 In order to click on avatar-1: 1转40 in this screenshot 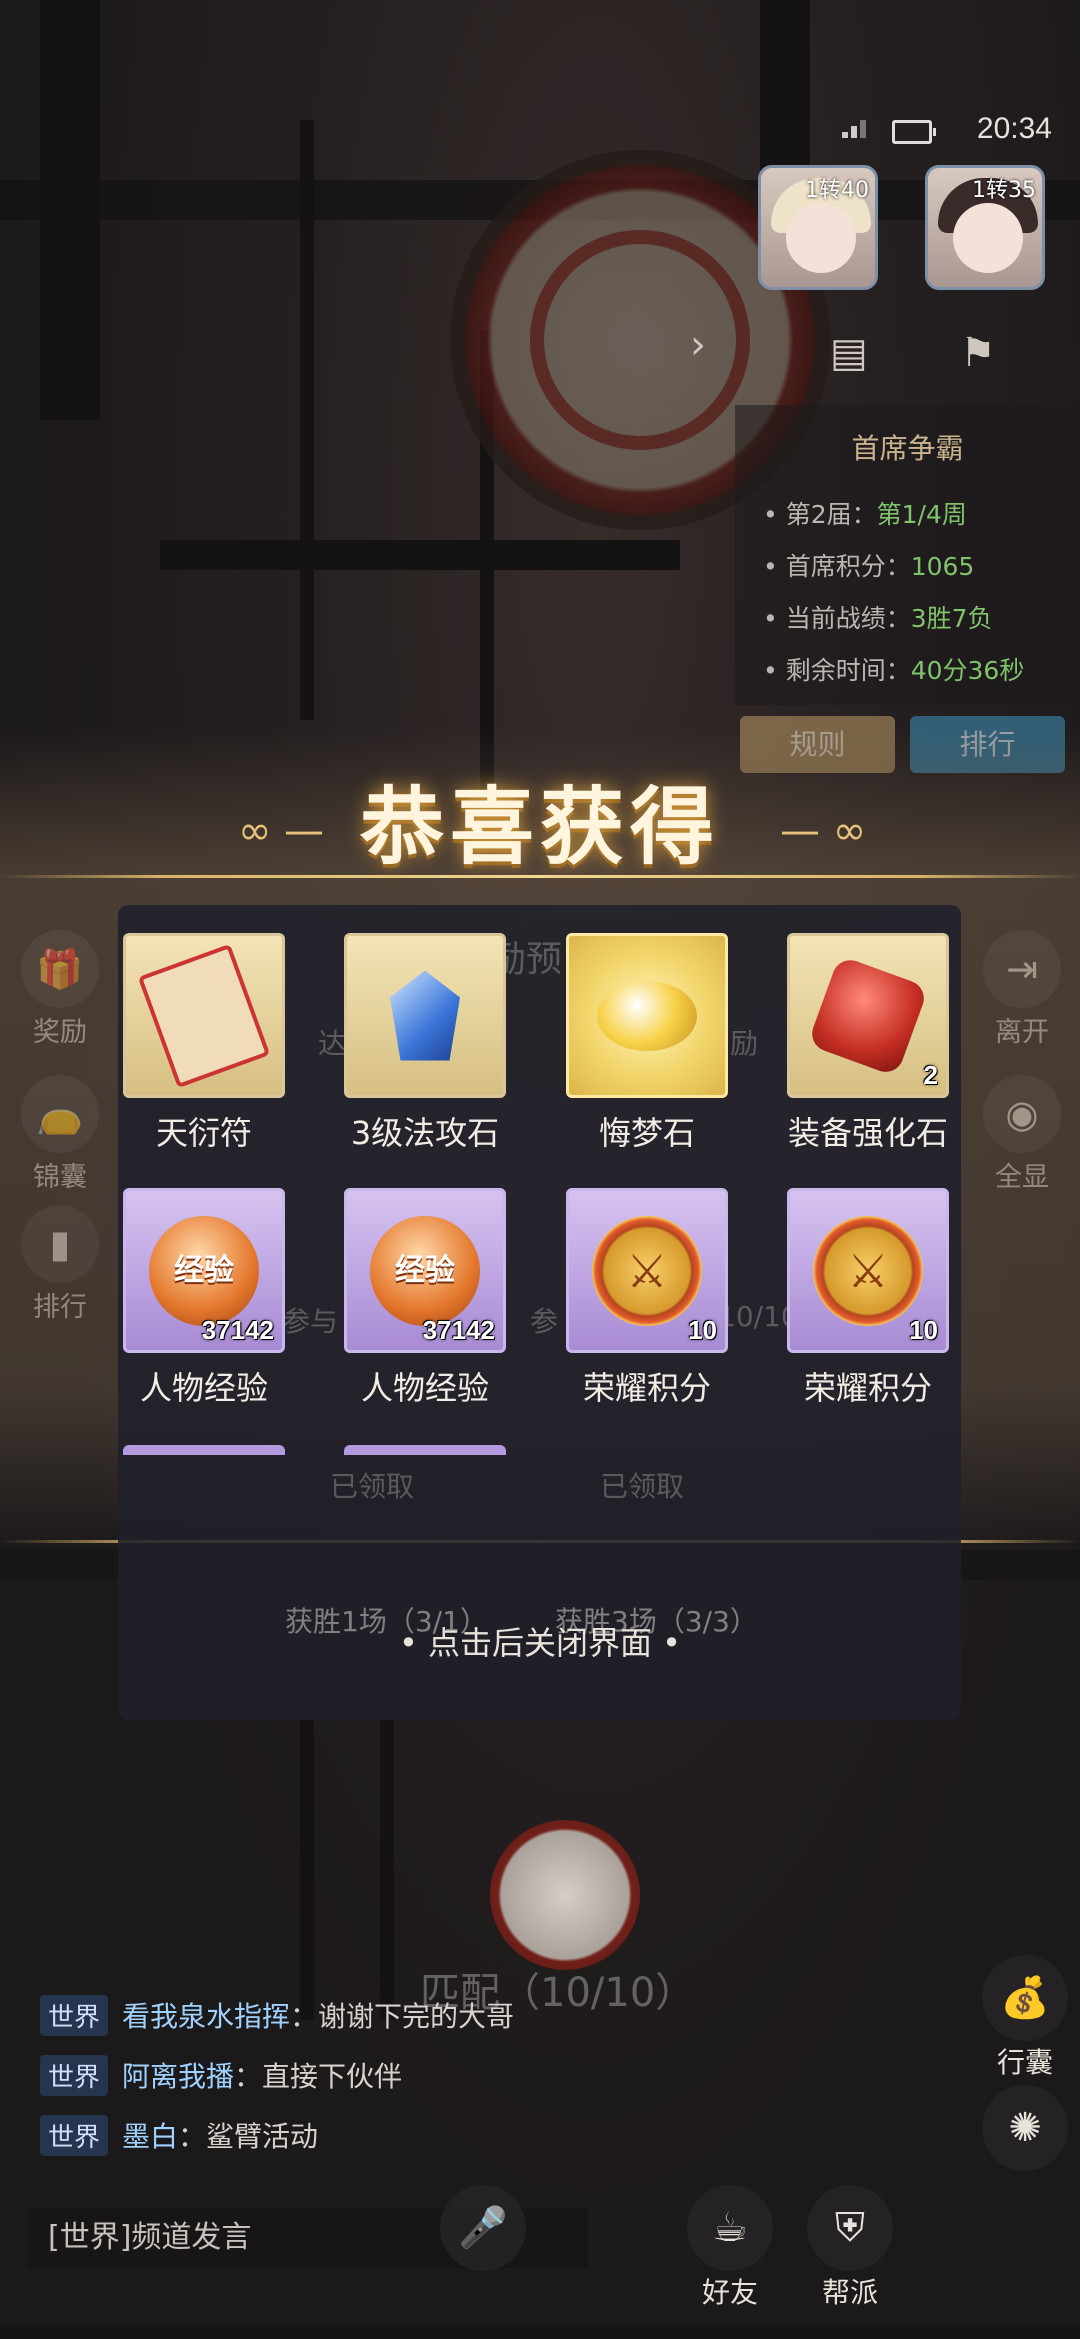, I will do `click(818, 227)`.